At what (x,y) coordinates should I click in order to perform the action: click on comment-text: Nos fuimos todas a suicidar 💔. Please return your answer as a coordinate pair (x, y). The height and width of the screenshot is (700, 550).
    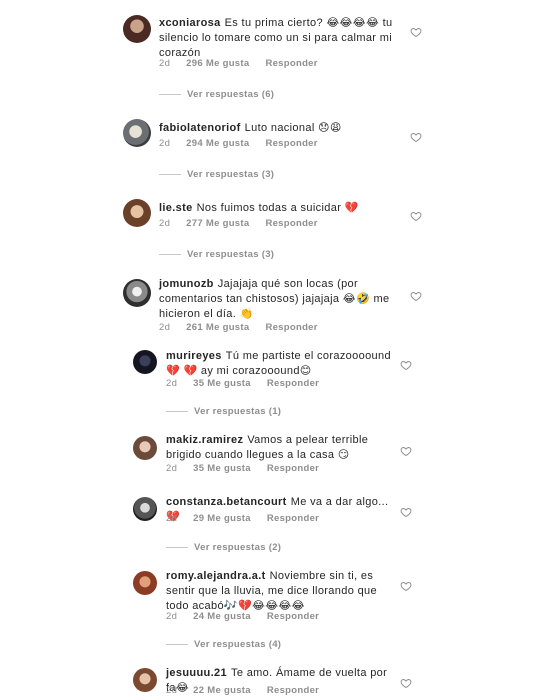
    Looking at the image, I should click on (277, 208).